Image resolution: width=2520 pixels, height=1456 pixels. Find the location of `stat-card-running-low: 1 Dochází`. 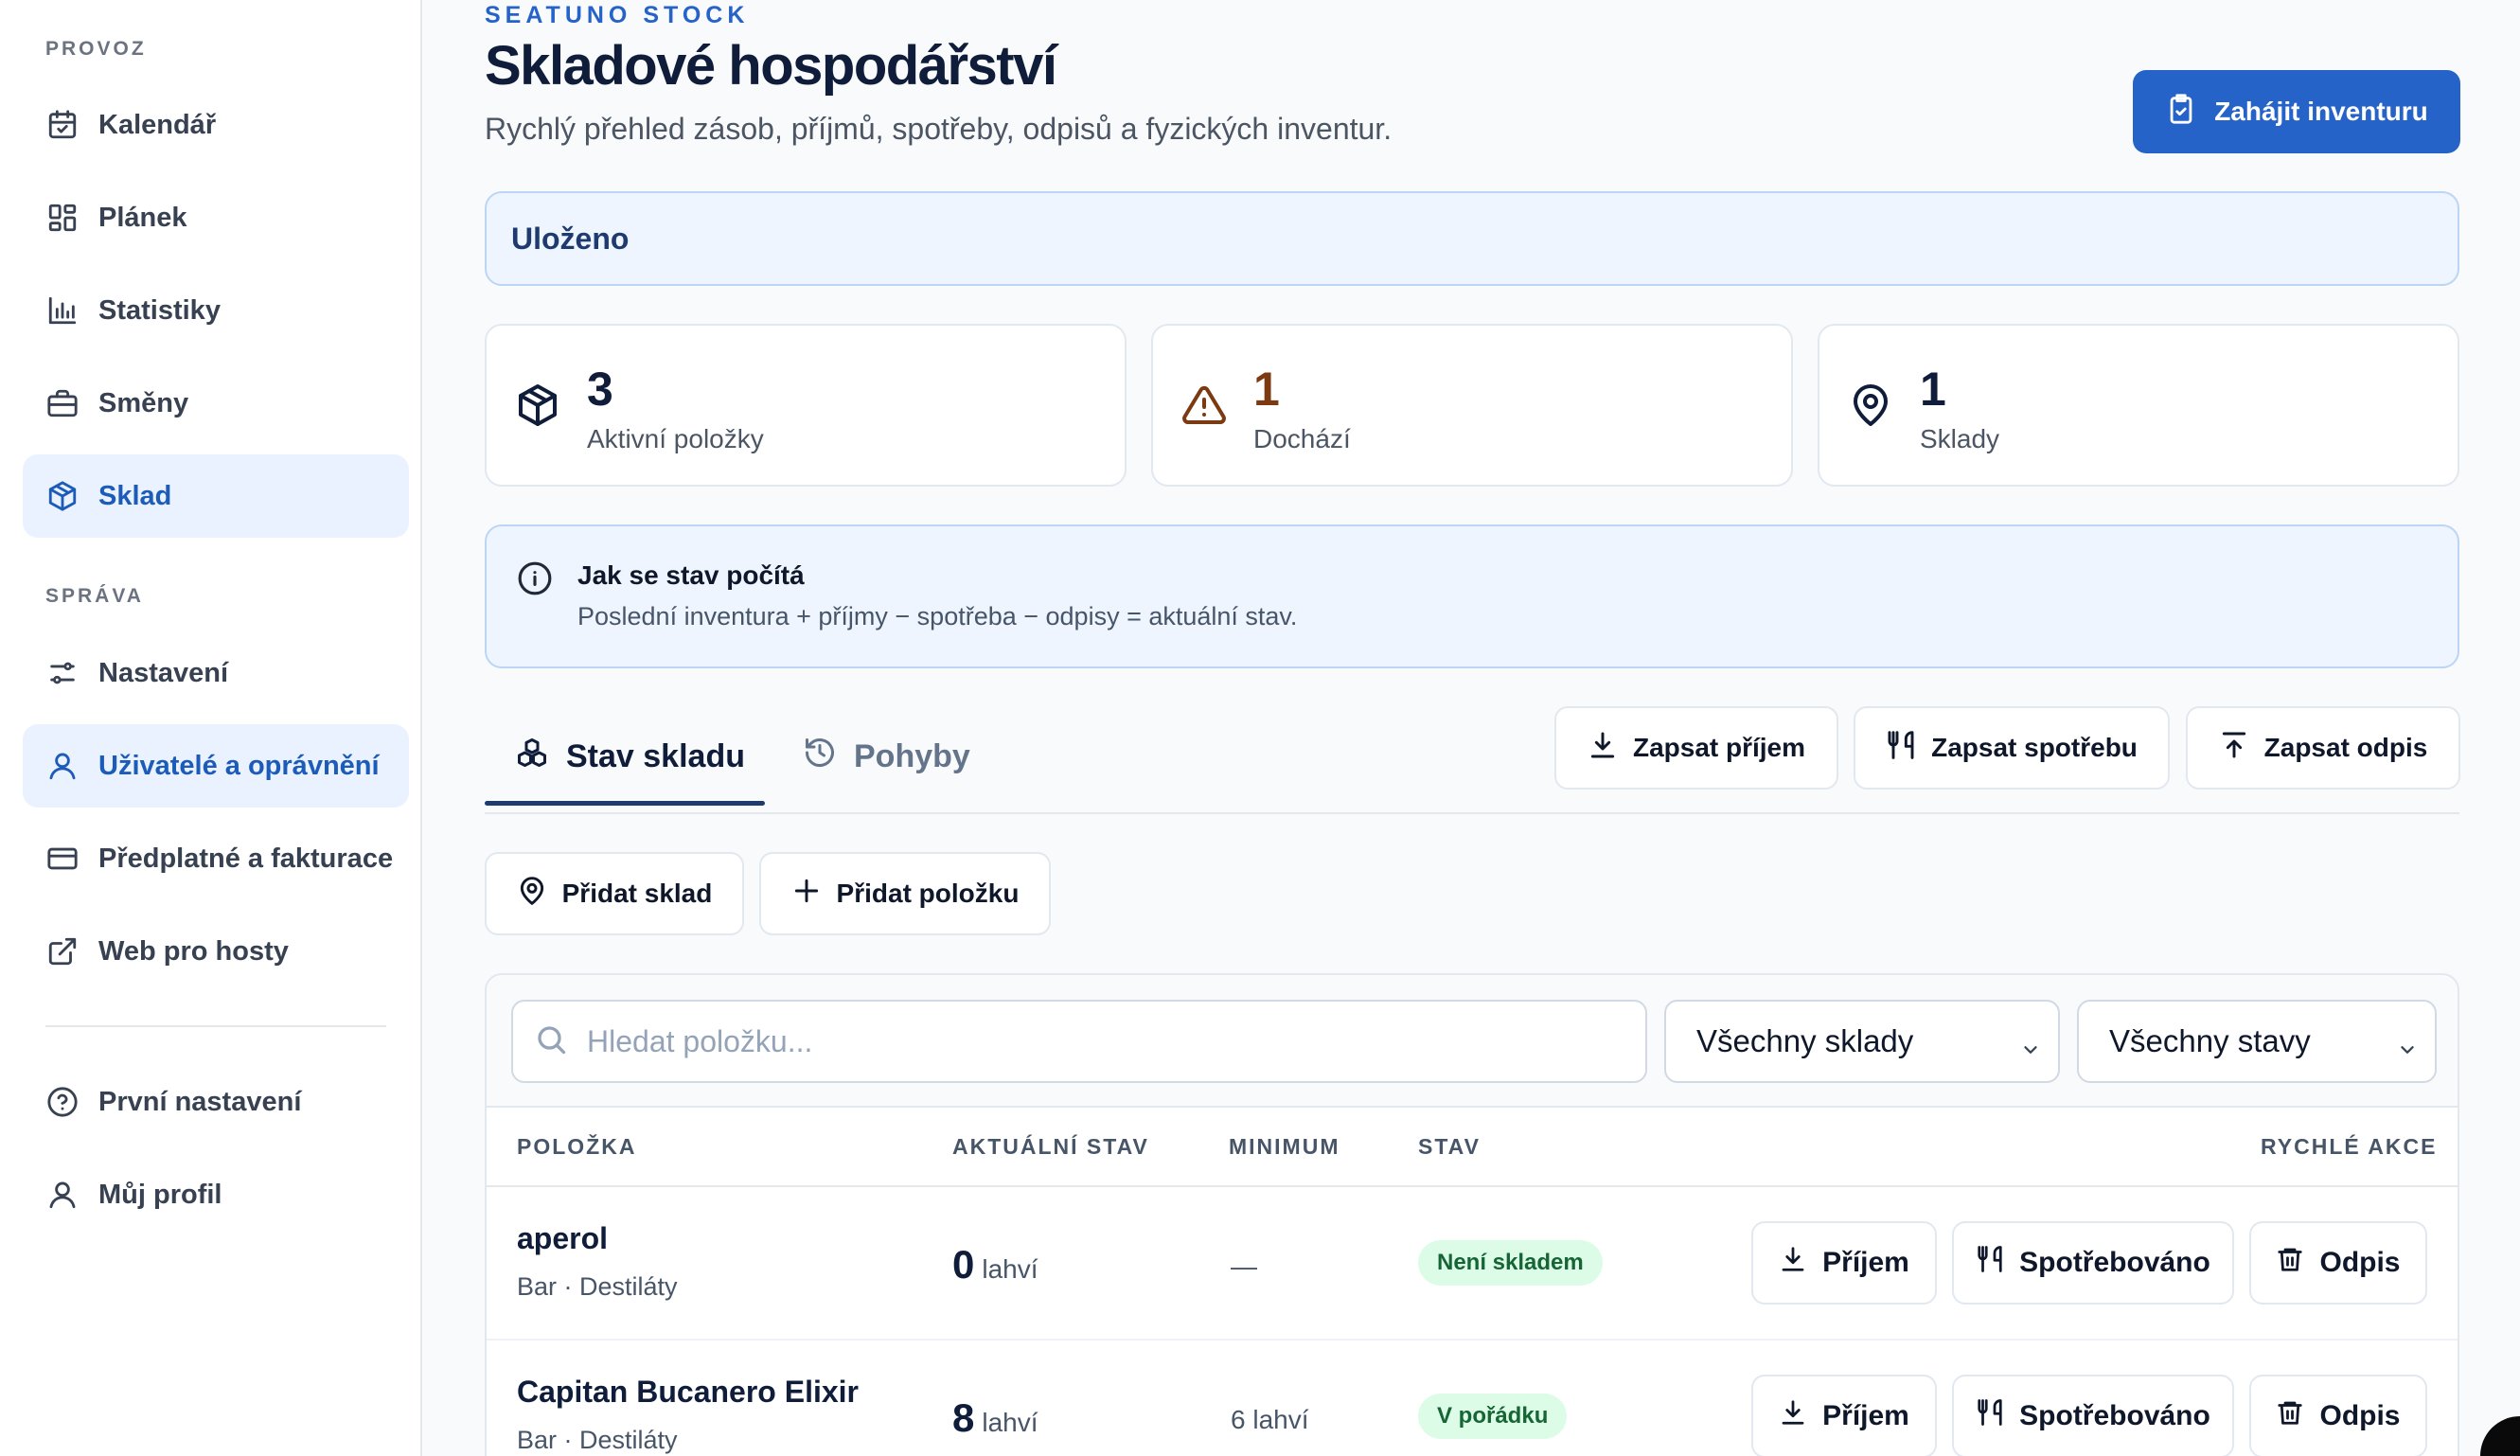

stat-card-running-low: 1 Dochází is located at coordinates (1472, 405).